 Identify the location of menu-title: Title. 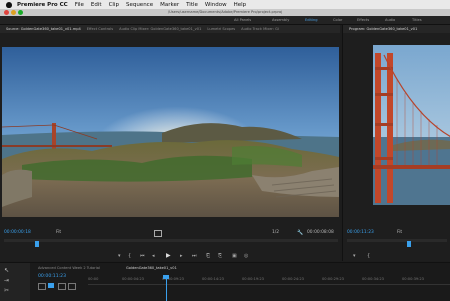
(192, 5).